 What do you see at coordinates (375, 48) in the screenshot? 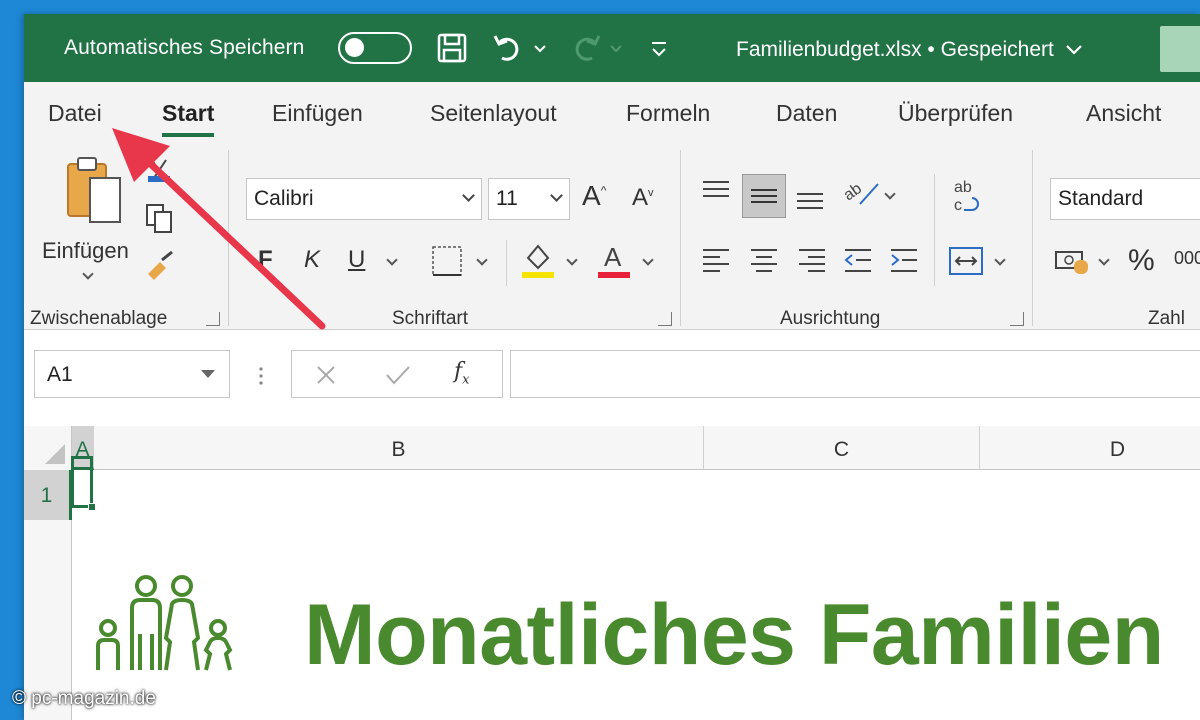
I see `autosave-toggle` at bounding box center [375, 48].